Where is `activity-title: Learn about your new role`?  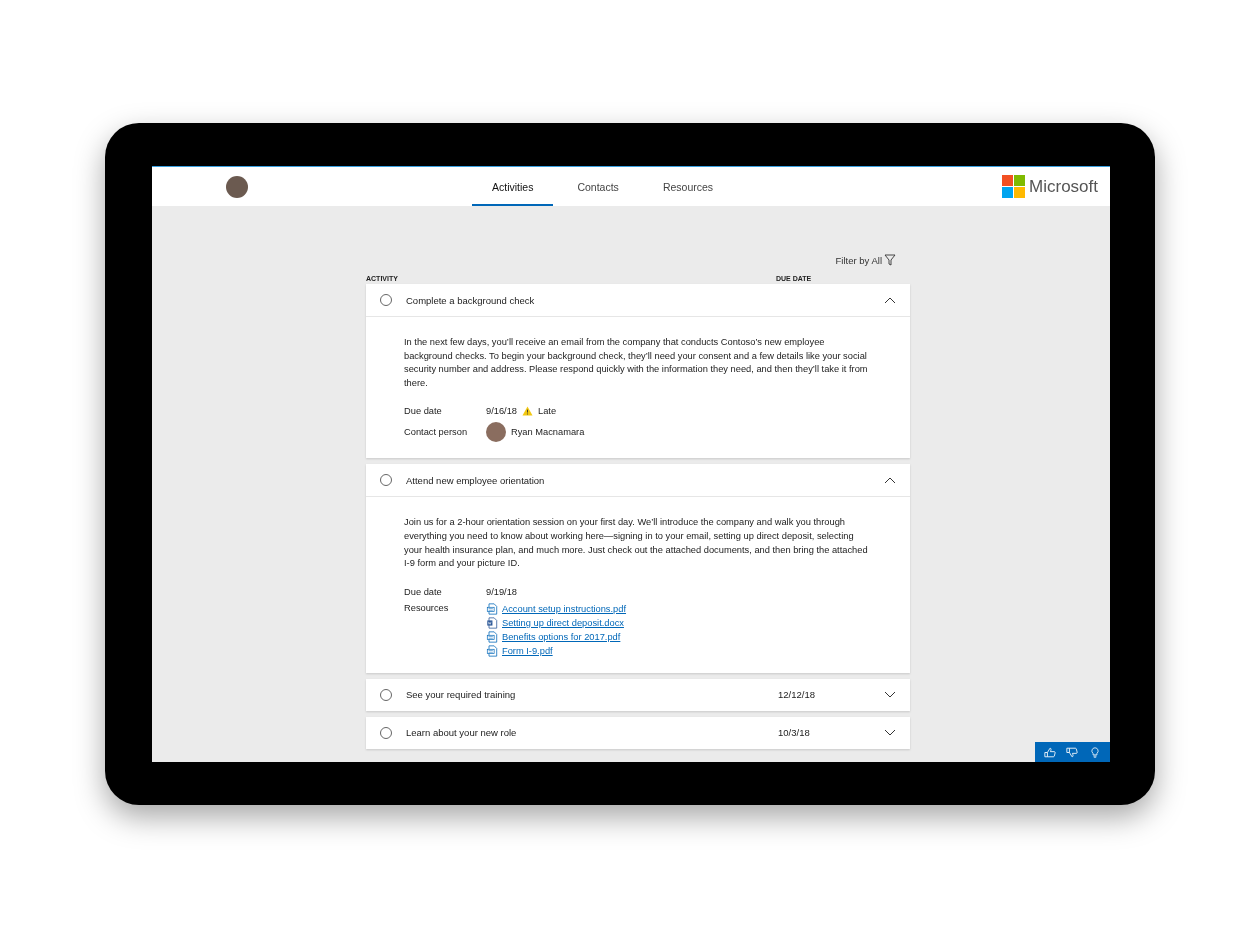 activity-title: Learn about your new role is located at coordinates (462, 733).